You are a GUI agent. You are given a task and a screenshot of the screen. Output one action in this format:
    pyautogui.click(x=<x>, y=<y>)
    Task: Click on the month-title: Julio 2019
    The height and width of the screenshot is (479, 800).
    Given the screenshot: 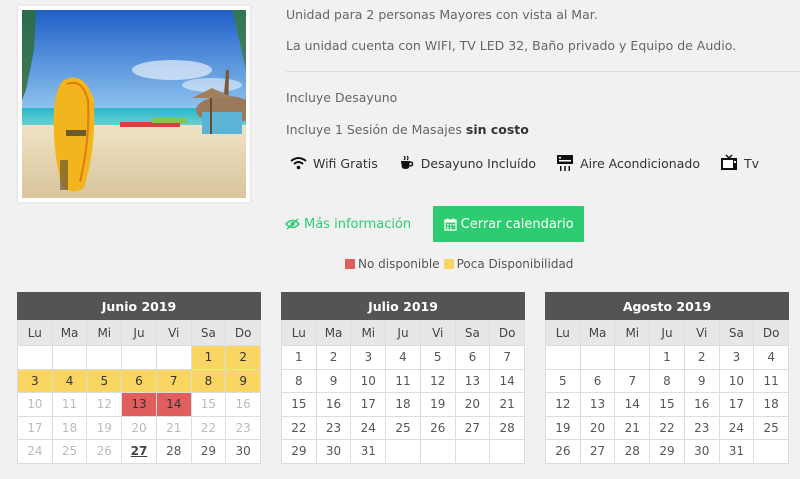 What is the action you would take?
    pyautogui.click(x=403, y=306)
    